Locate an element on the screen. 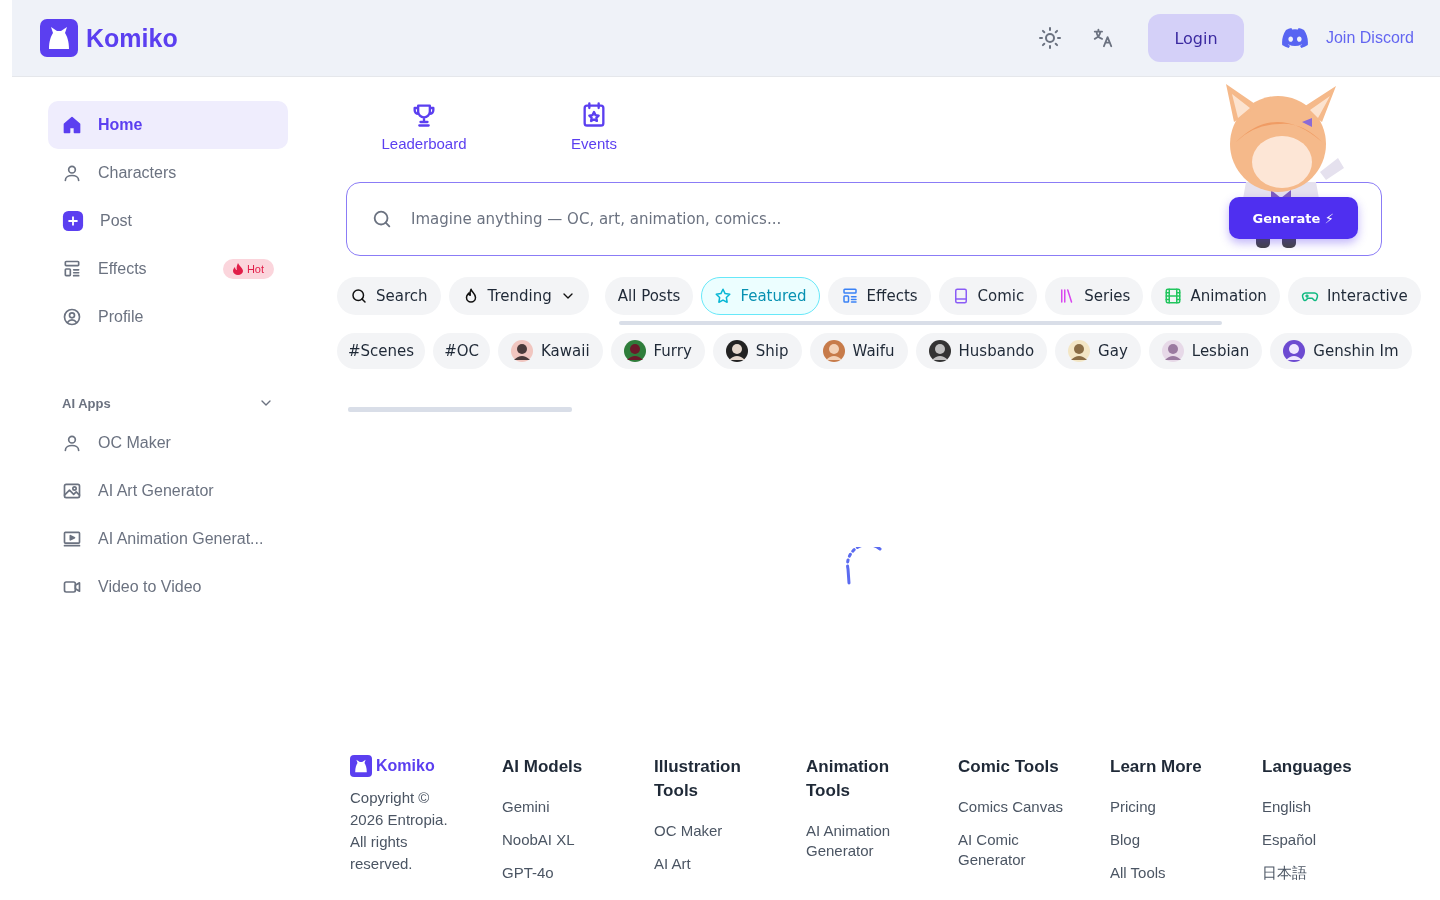 This screenshot has height=900, width=1440. category-chip: All Posts is located at coordinates (649, 296).